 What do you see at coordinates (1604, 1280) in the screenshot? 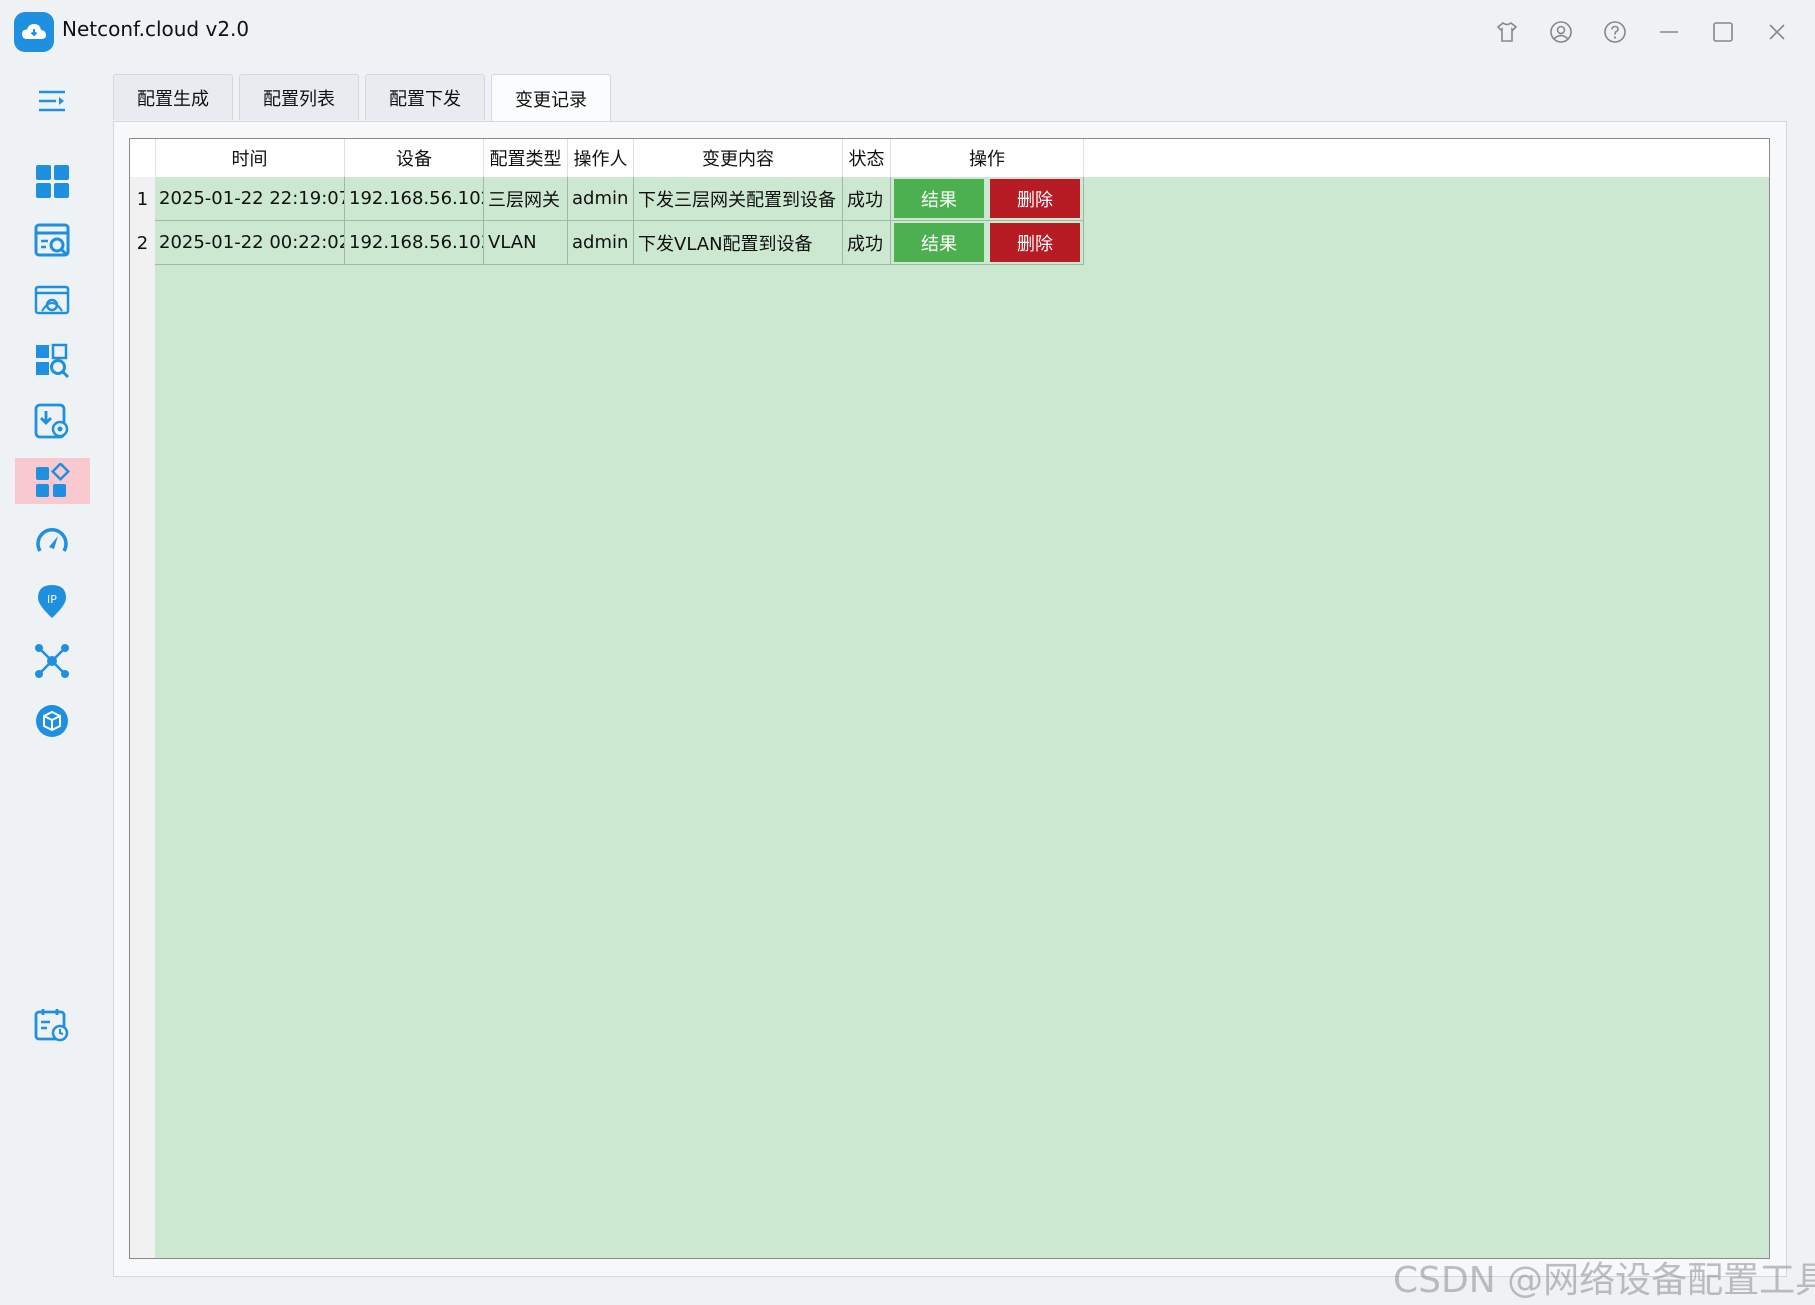
I see `watermark: CSDN @网络设备配置工具` at bounding box center [1604, 1280].